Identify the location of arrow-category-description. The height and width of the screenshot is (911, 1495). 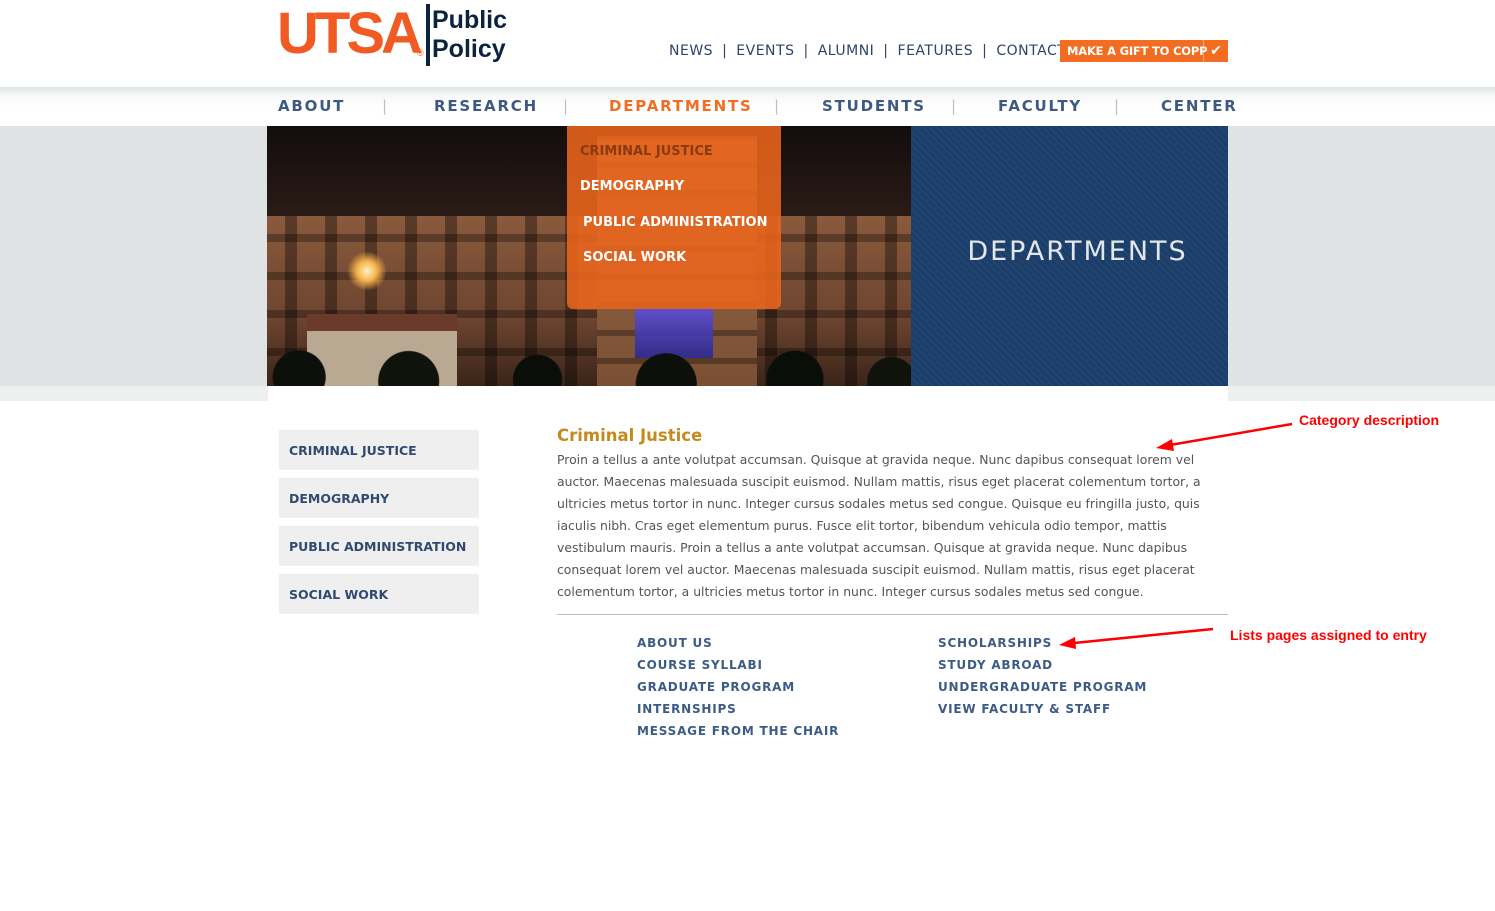
(1224, 436).